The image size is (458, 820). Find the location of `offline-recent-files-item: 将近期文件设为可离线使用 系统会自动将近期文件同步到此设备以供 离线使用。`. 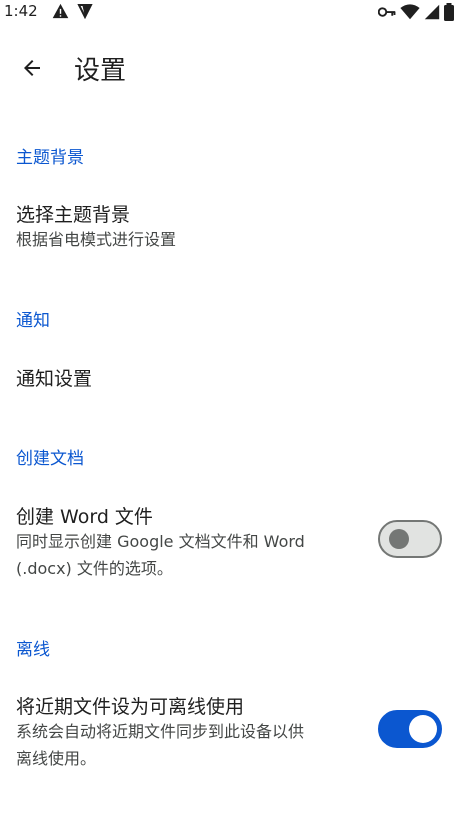

offline-recent-files-item: 将近期文件设为可离线使用 系统会自动将近期文件同步到此设备以供 离线使用。 is located at coordinates (229, 731).